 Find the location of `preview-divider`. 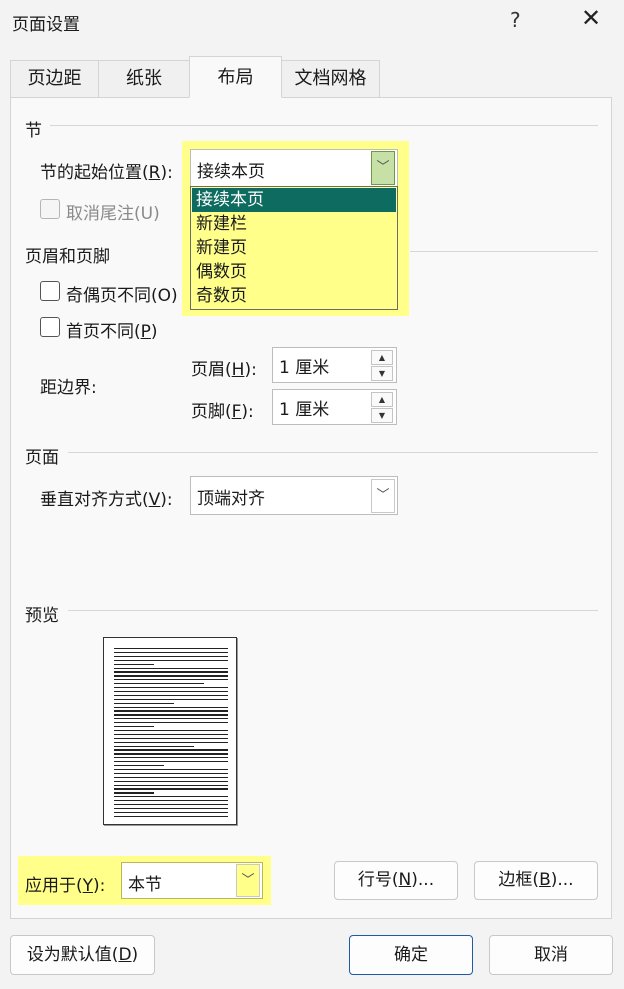

preview-divider is located at coordinates (333, 610).